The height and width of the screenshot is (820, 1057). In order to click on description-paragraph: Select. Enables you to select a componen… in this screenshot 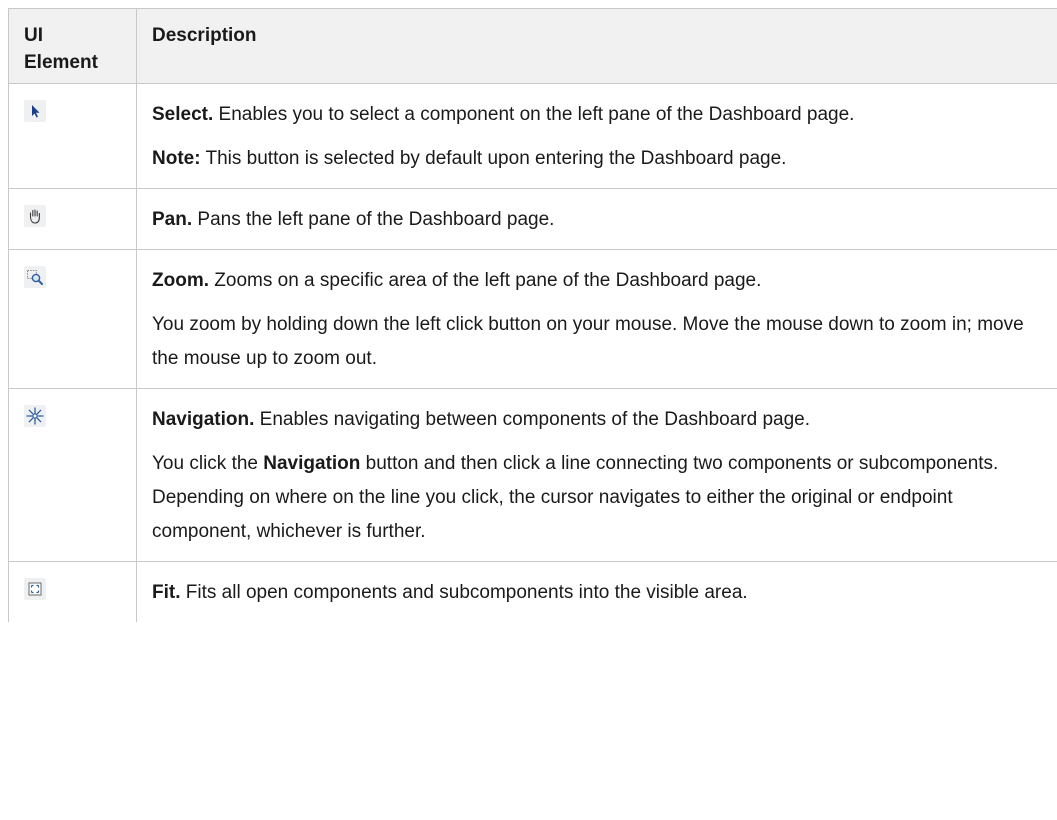, I will do `click(598, 115)`.